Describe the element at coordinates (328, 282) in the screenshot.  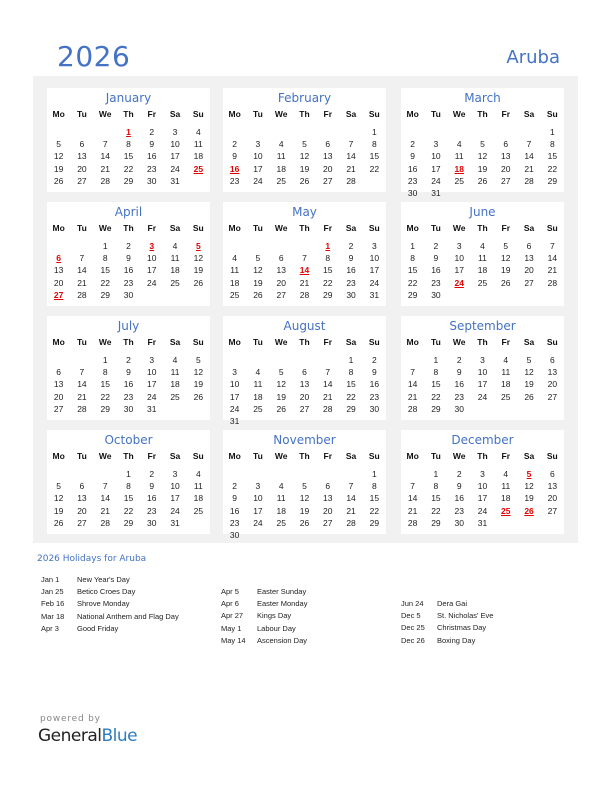
I see `day-cell: 22` at that location.